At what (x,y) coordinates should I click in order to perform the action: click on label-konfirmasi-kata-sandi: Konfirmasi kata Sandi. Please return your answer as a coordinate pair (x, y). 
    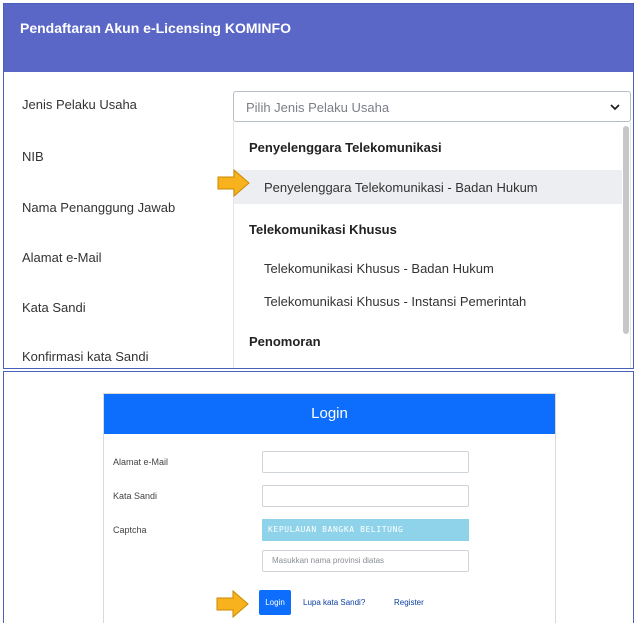
    Looking at the image, I should click on (85, 356).